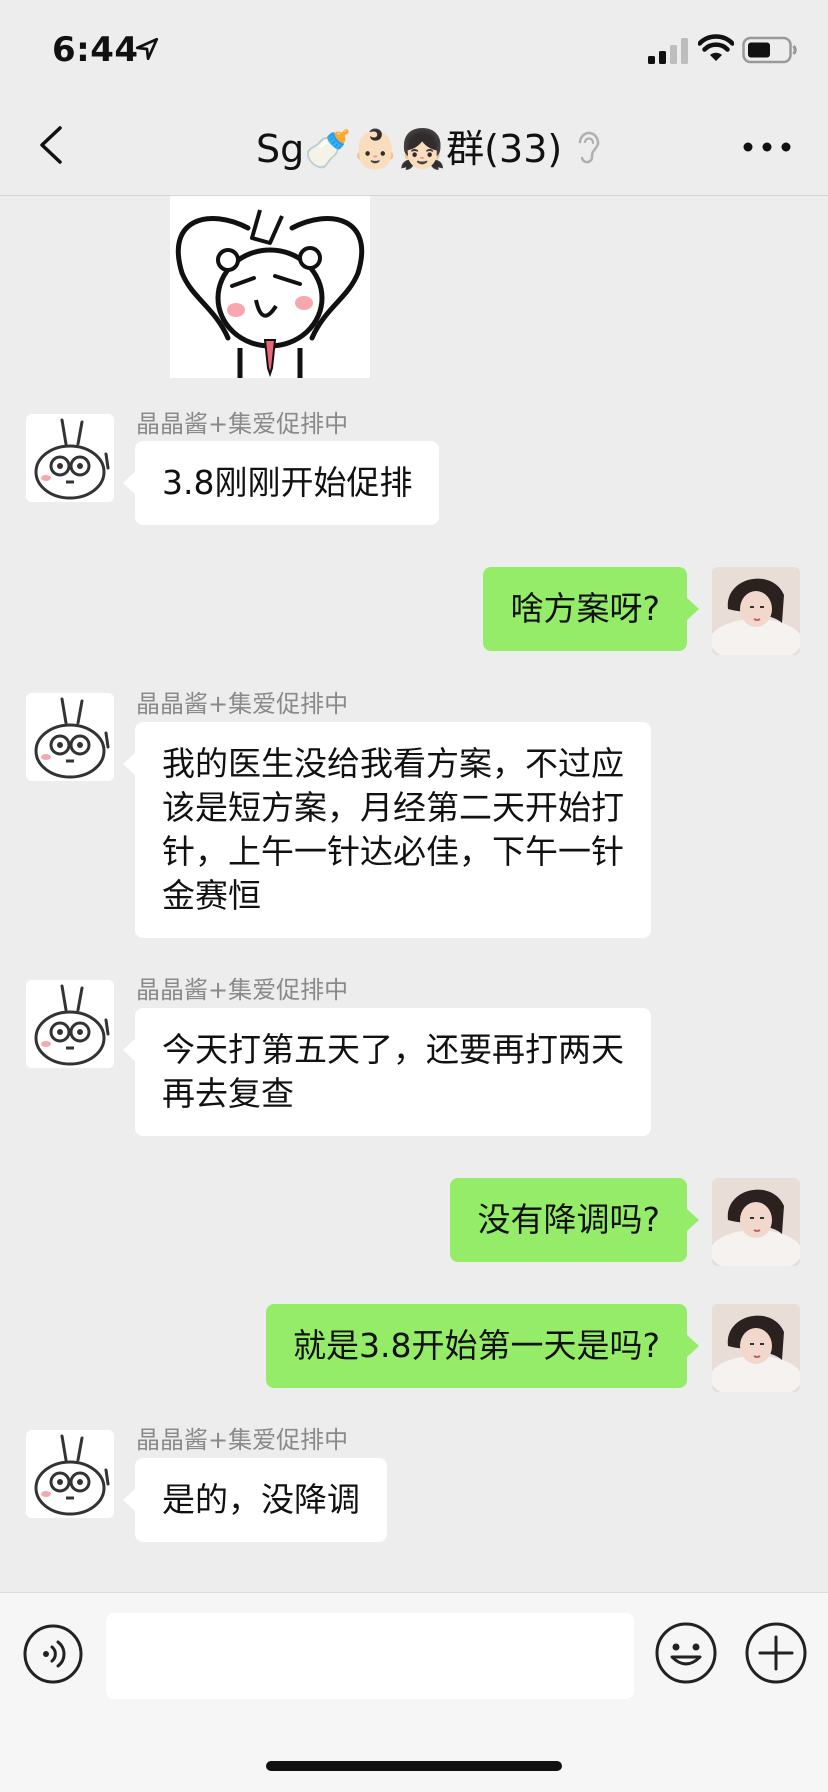 This screenshot has width=828, height=1792. What do you see at coordinates (668, 51) in the screenshot?
I see `signal-icon` at bounding box center [668, 51].